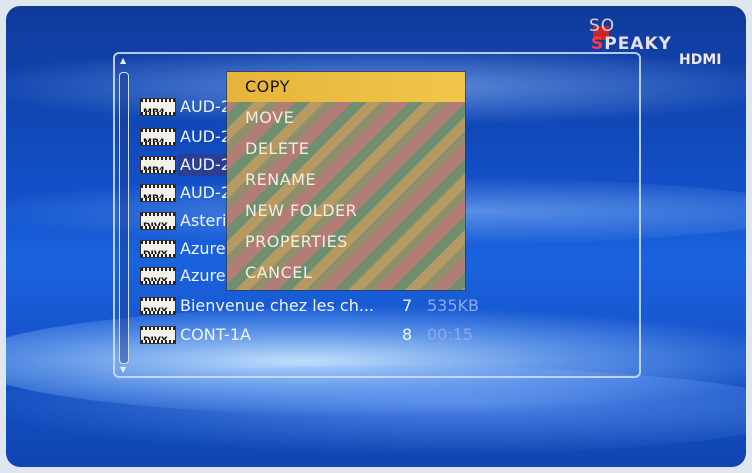 The width and height of the screenshot is (752, 473). Describe the element at coordinates (124, 218) in the screenshot. I see `scroll-track` at that location.